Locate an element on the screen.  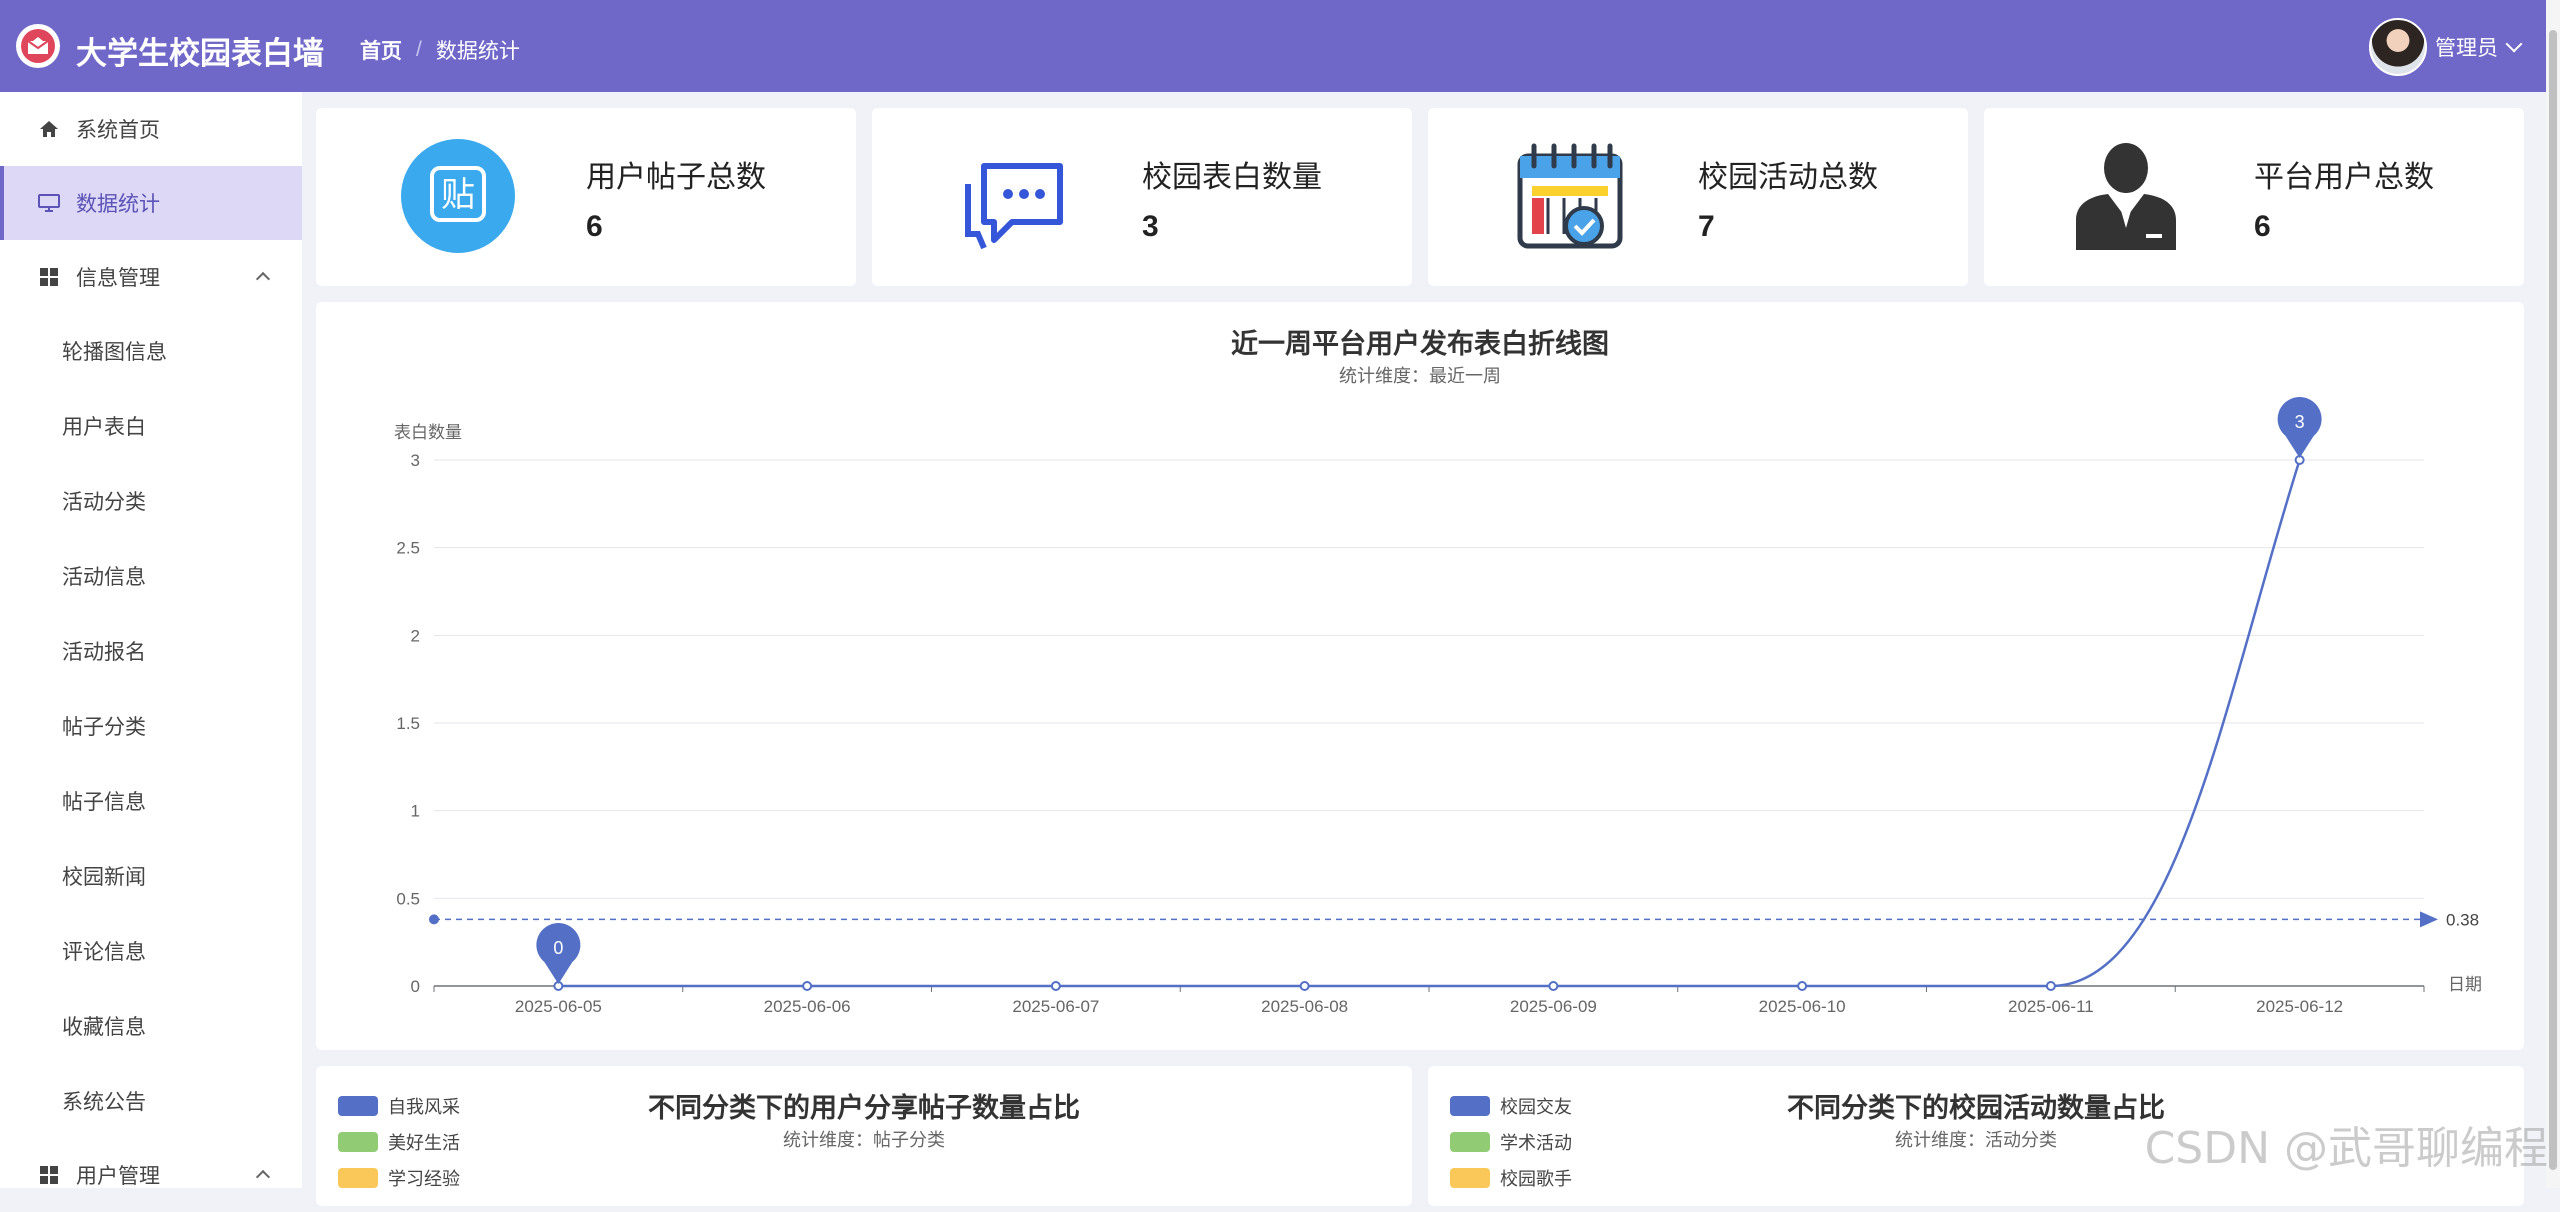
sidebar-item-label: 数据统计 is located at coordinates (118, 203).